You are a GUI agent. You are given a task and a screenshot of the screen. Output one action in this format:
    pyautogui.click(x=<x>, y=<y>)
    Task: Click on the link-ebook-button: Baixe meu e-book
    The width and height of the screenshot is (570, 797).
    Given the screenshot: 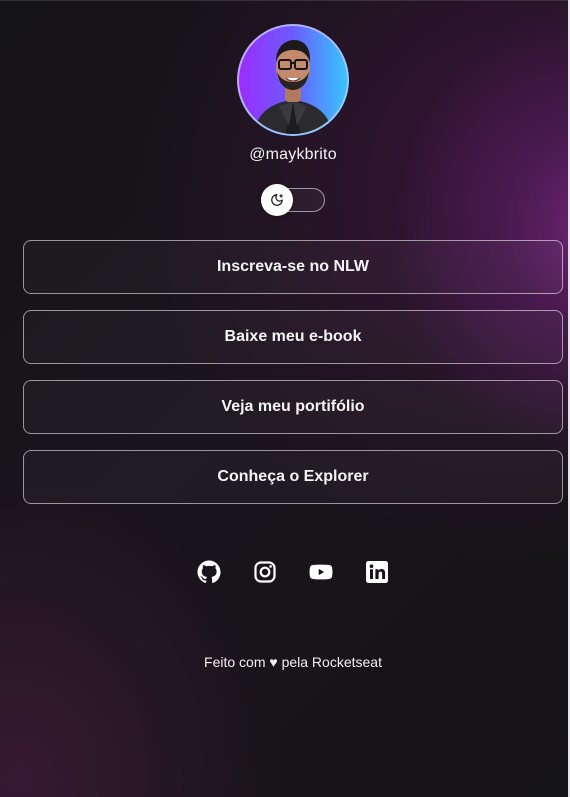 What is the action you would take?
    pyautogui.click(x=293, y=337)
    